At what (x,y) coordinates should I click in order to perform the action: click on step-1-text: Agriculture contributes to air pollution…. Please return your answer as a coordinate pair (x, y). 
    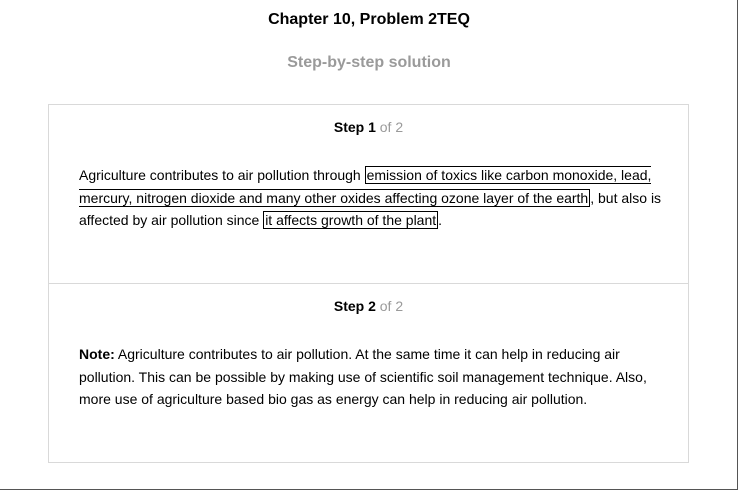
    Looking at the image, I should click on (371, 198).